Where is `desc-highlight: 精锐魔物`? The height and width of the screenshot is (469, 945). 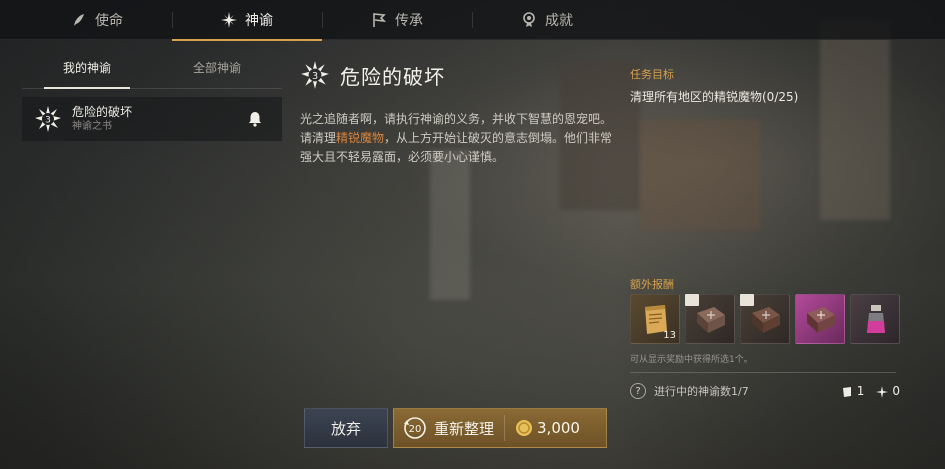
desc-highlight: 精锐魔物 is located at coordinates (360, 138).